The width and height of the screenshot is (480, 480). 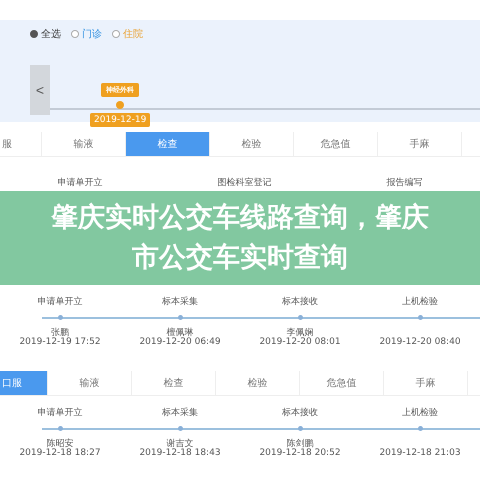 What do you see at coordinates (404, 183) in the screenshot?
I see `step-label: 报告编写` at bounding box center [404, 183].